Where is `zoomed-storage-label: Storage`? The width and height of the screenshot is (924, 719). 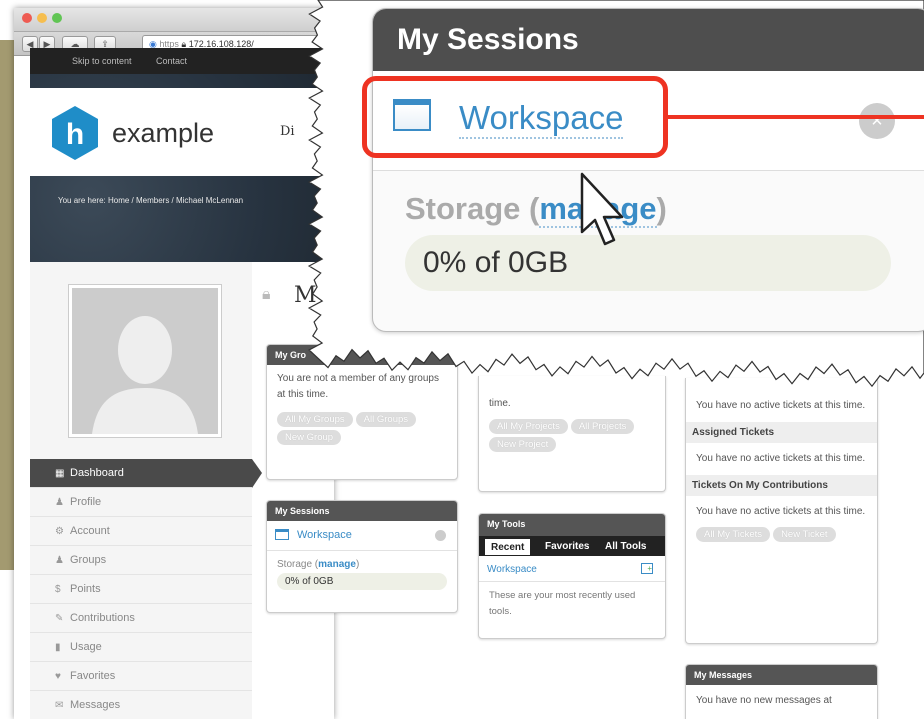 zoomed-storage-label: Storage is located at coordinates (463, 208).